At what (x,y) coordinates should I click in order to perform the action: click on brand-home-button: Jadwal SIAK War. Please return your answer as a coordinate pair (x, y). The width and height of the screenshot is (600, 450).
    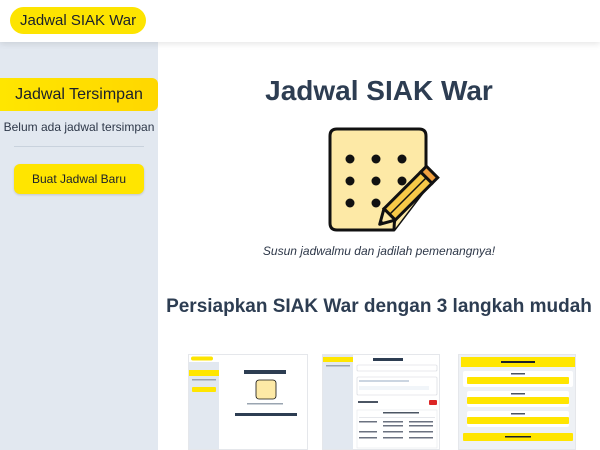
    Looking at the image, I should click on (78, 20).